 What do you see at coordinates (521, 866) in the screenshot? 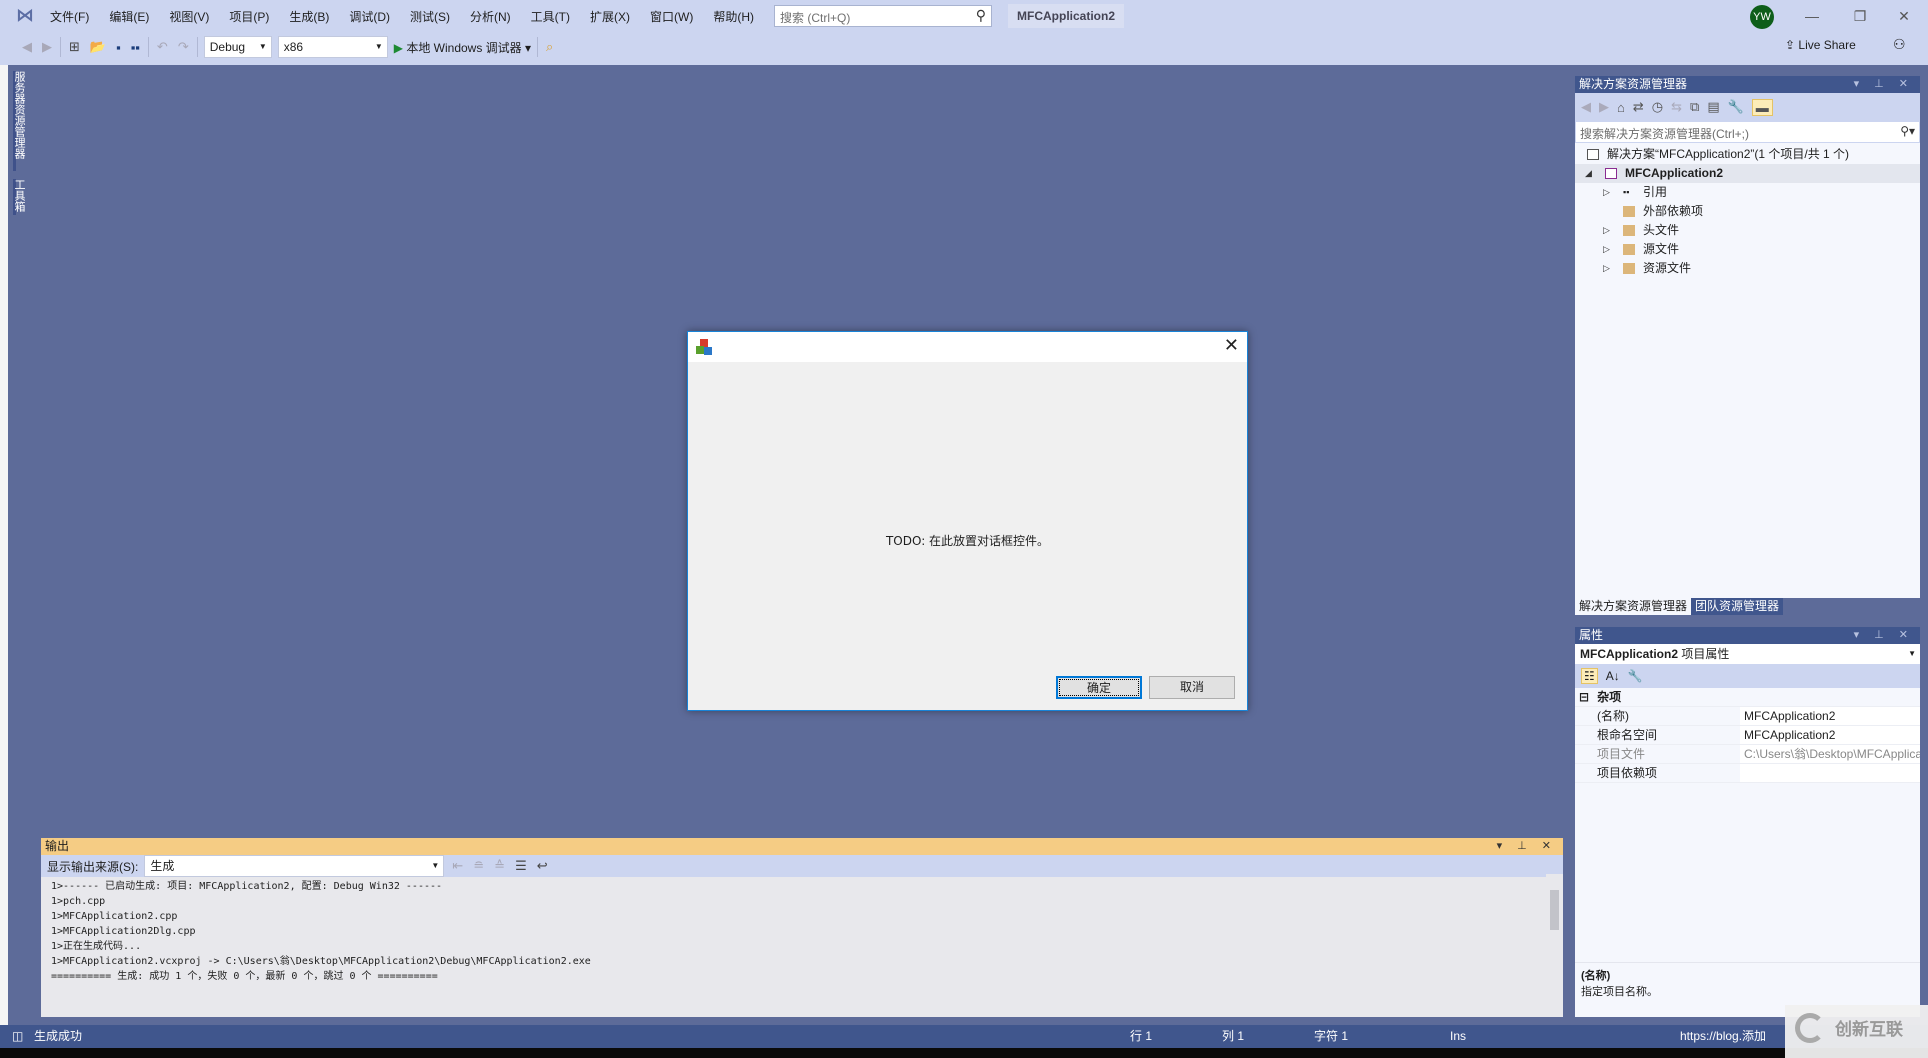
I see `clear-all-icon: ☰` at bounding box center [521, 866].